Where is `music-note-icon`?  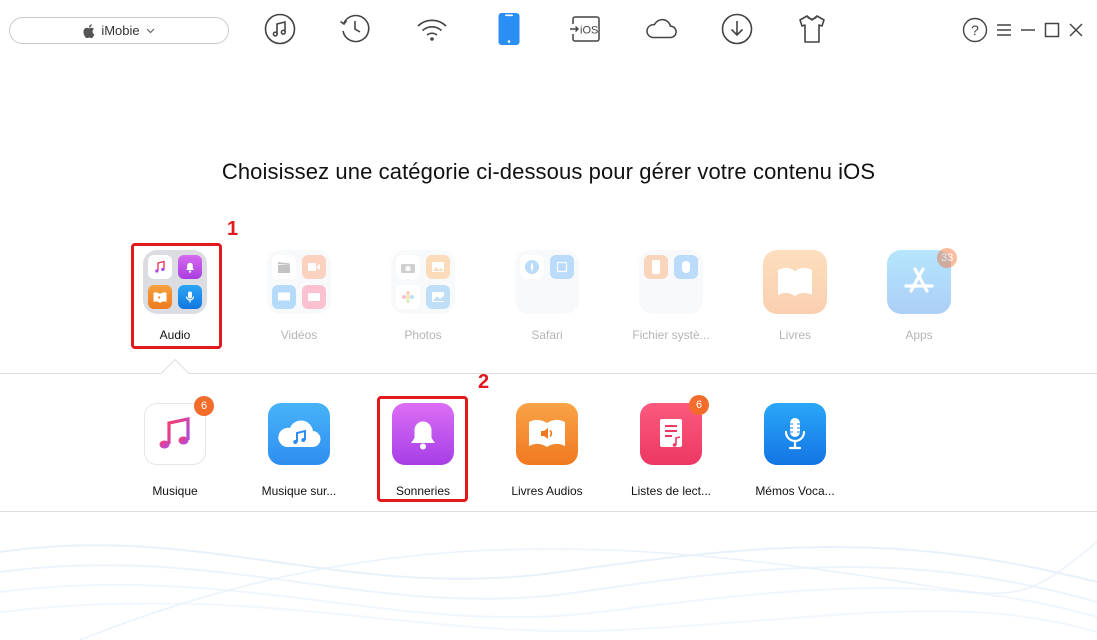 music-note-icon is located at coordinates (174, 433).